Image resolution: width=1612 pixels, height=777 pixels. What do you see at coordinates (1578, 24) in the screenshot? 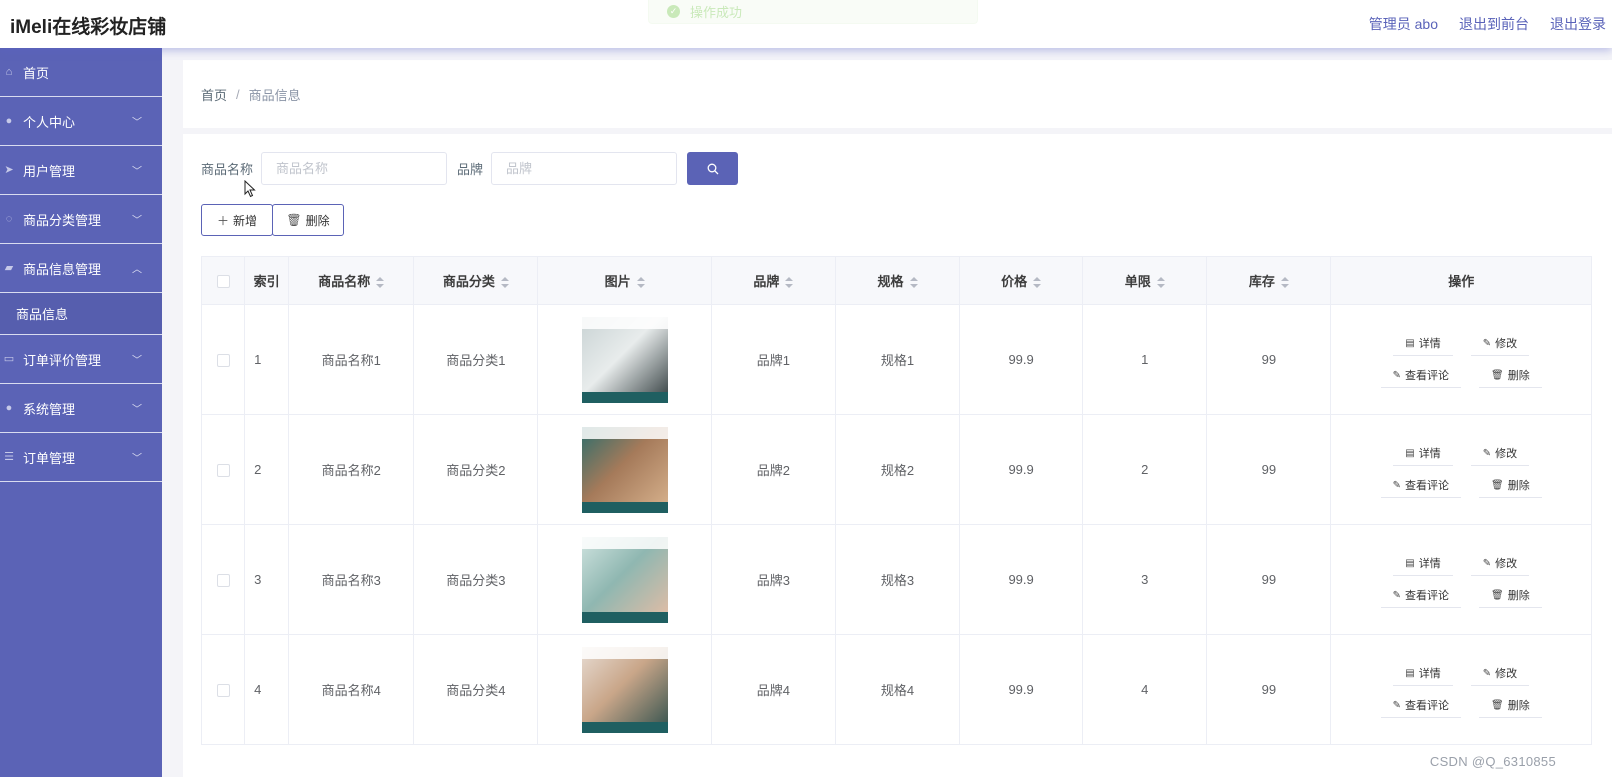
I see `logout-link: 退出登录` at bounding box center [1578, 24].